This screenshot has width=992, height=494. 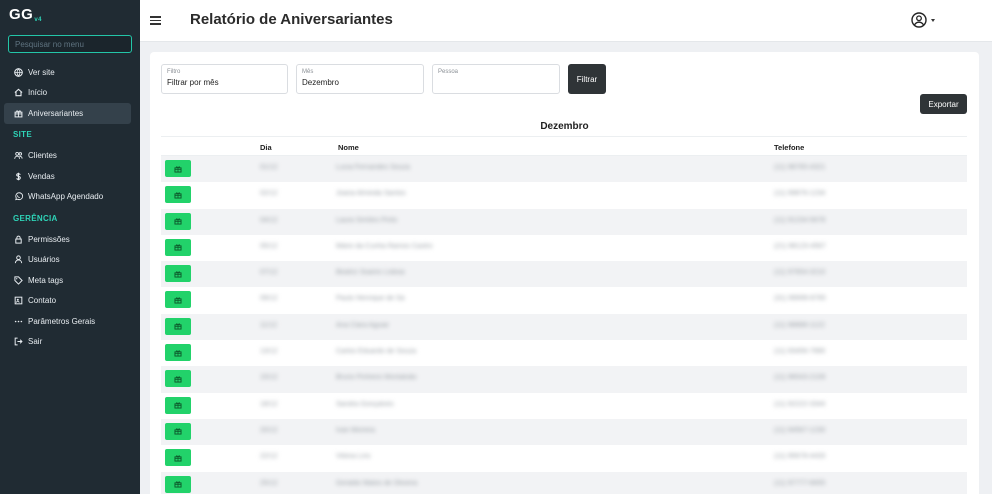 I want to click on sidebar-item-parametros-gerais: Parâmetros Gerais, so click(x=67, y=321).